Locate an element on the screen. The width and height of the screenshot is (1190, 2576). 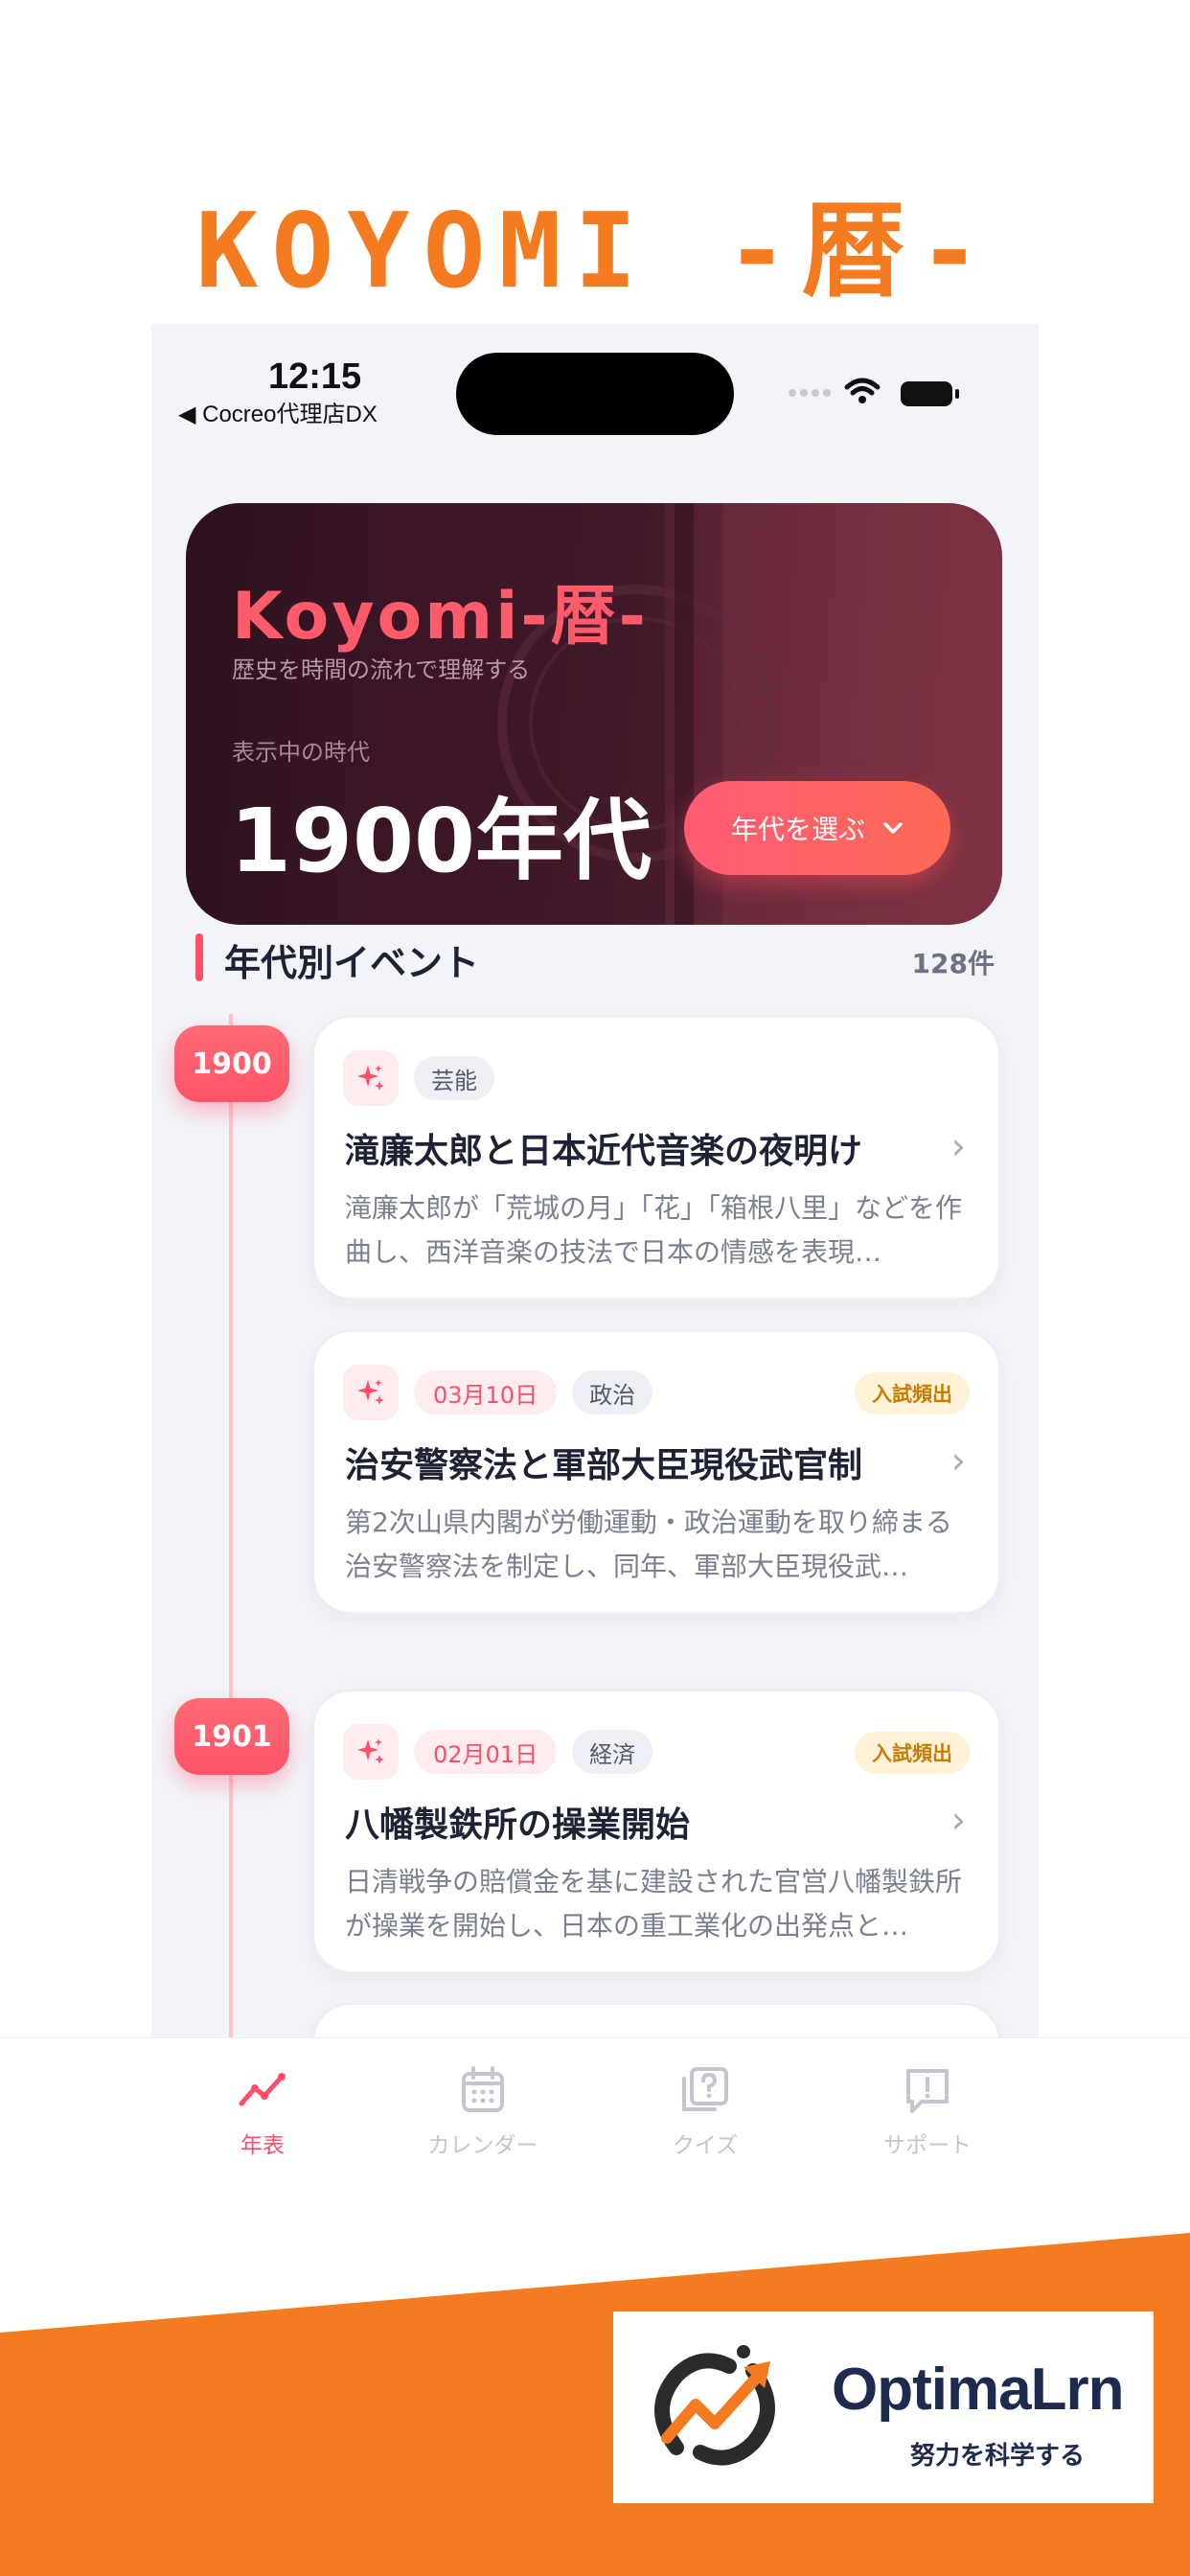
brand-tagline: 努力を科学する is located at coordinates (998, 2456).